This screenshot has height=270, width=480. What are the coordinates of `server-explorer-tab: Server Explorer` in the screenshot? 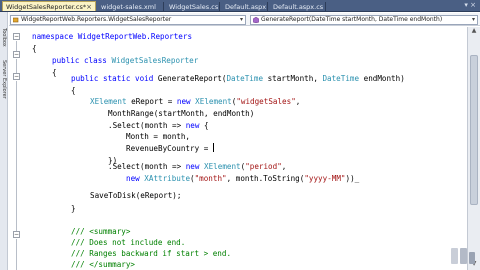 It's located at (4, 79).